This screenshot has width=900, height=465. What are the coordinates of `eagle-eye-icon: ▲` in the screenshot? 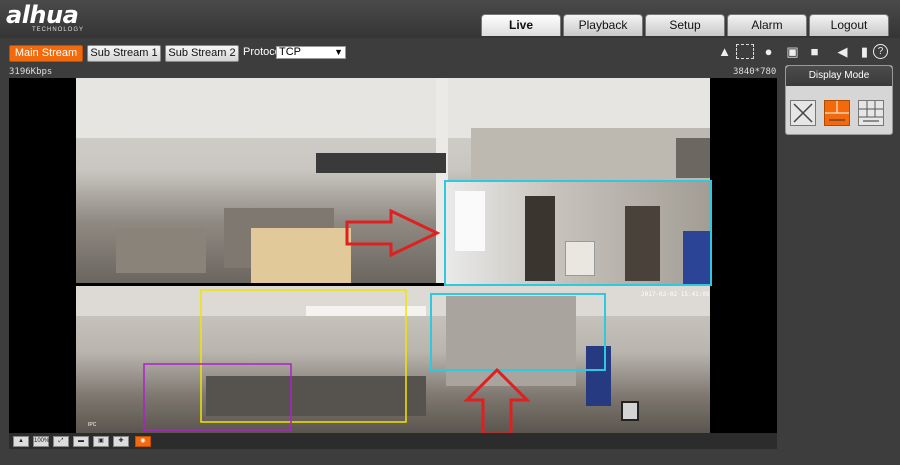 It's located at (21, 441).